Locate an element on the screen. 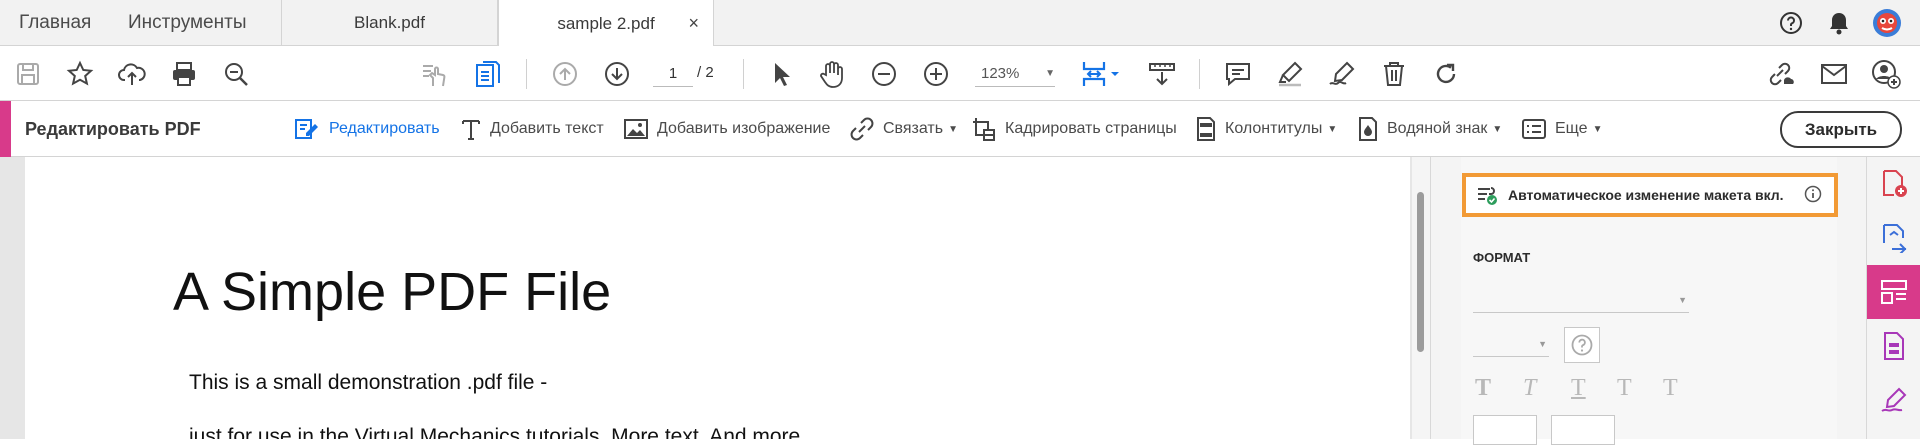 This screenshot has height=445, width=1920. rotate-icon is located at coordinates (1446, 74).